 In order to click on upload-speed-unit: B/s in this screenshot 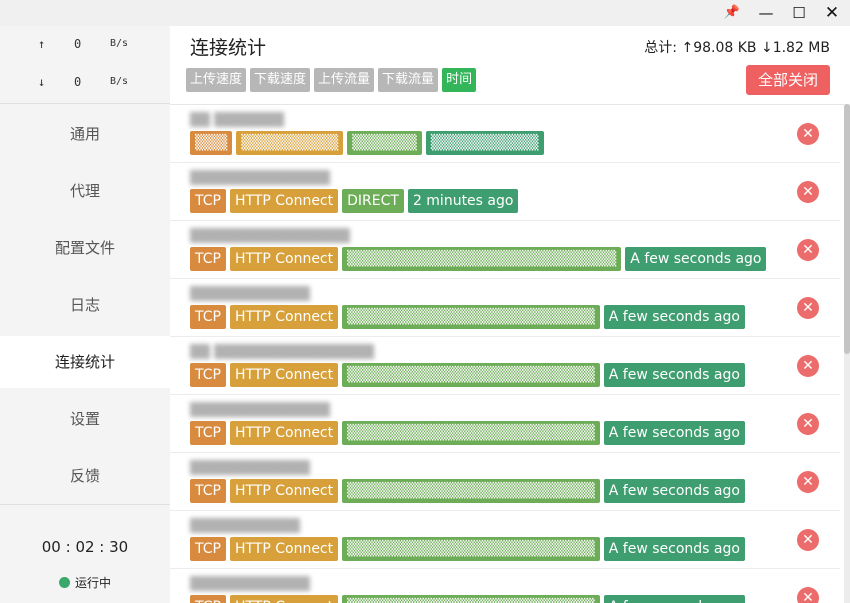, I will do `click(119, 43)`.